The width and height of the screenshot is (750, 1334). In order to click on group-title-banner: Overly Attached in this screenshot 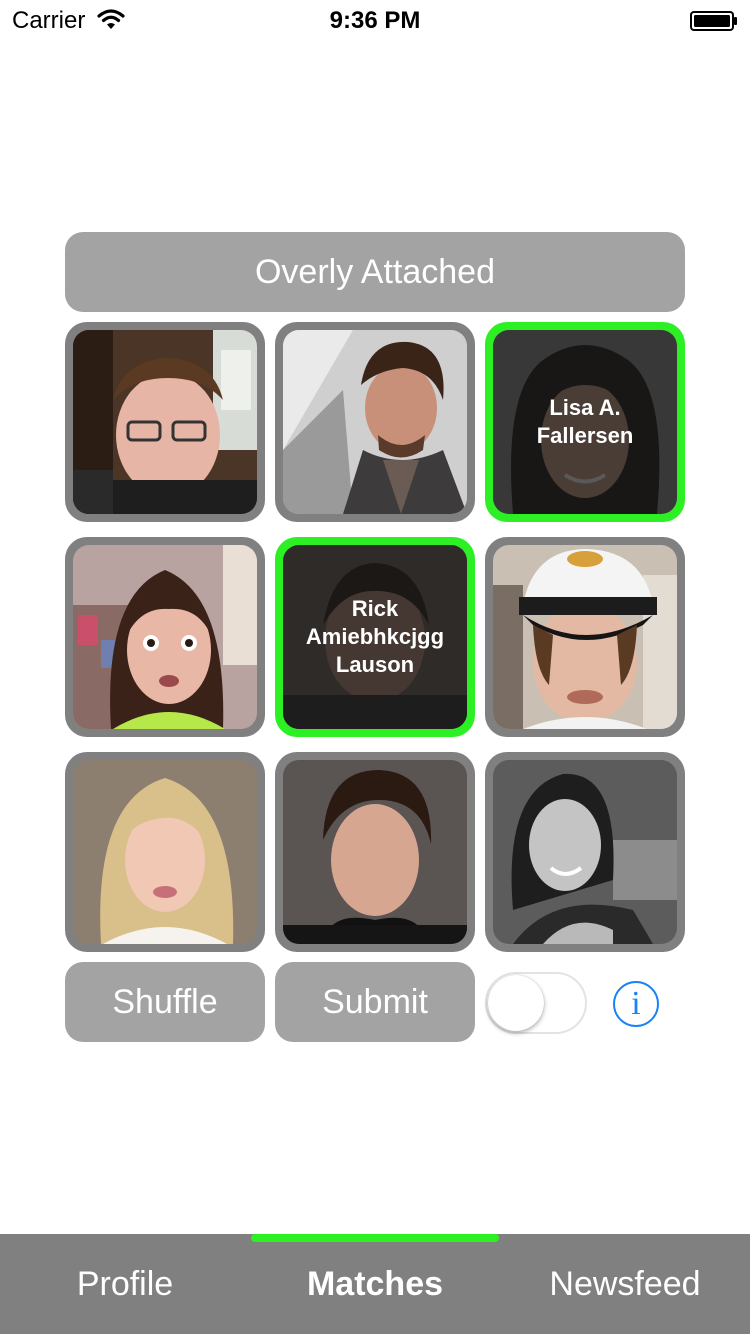, I will do `click(375, 272)`.